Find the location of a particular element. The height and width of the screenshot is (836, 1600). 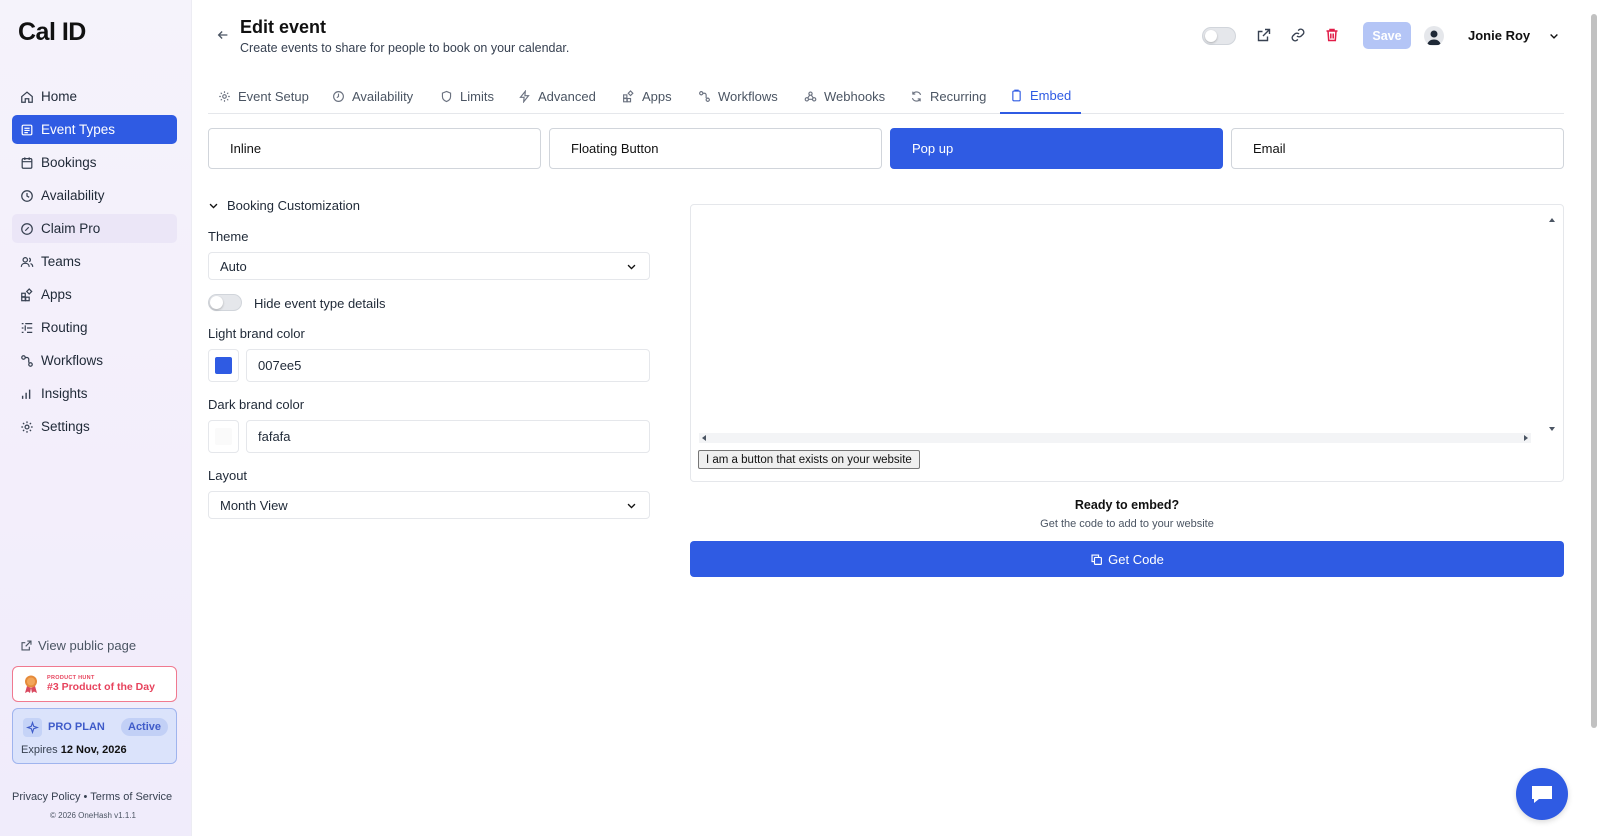

tab-event-setup: Event Setup is located at coordinates (263, 96).